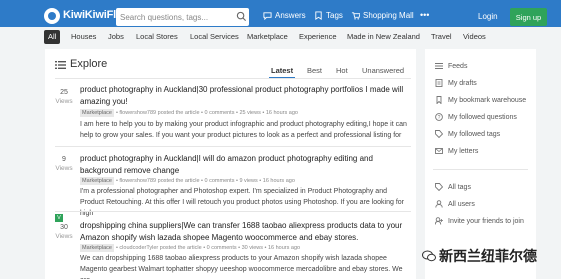 The height and width of the screenshot is (279, 561). What do you see at coordinates (482, 117) in the screenshot?
I see `sidebar-item-label: My followed questions` at bounding box center [482, 117].